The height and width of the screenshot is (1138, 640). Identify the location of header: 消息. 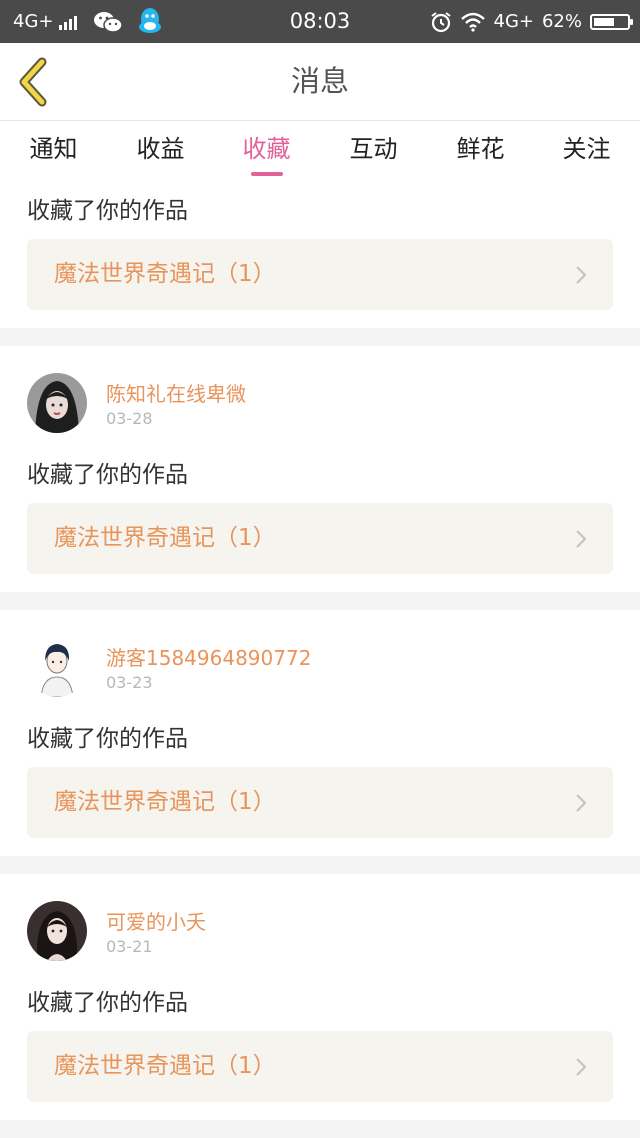
(320, 82).